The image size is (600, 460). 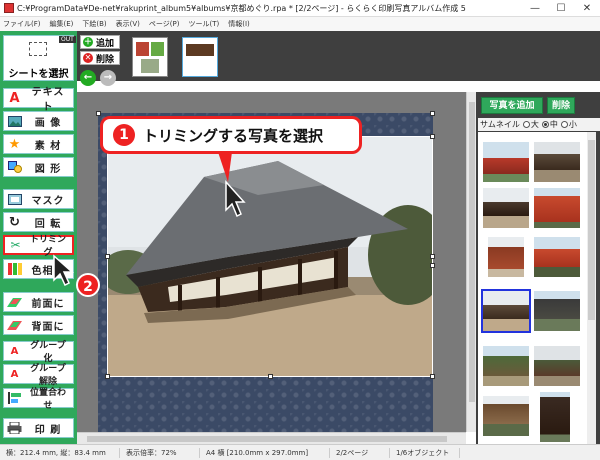 What do you see at coordinates (164, 24) in the screenshot?
I see `menu-page: ページ(P)` at bounding box center [164, 24].